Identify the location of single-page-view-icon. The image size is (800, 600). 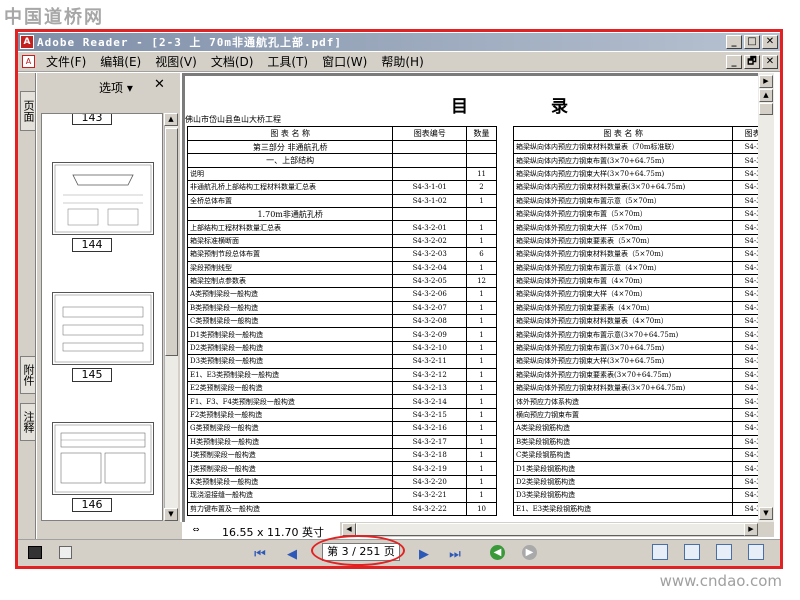
(660, 552).